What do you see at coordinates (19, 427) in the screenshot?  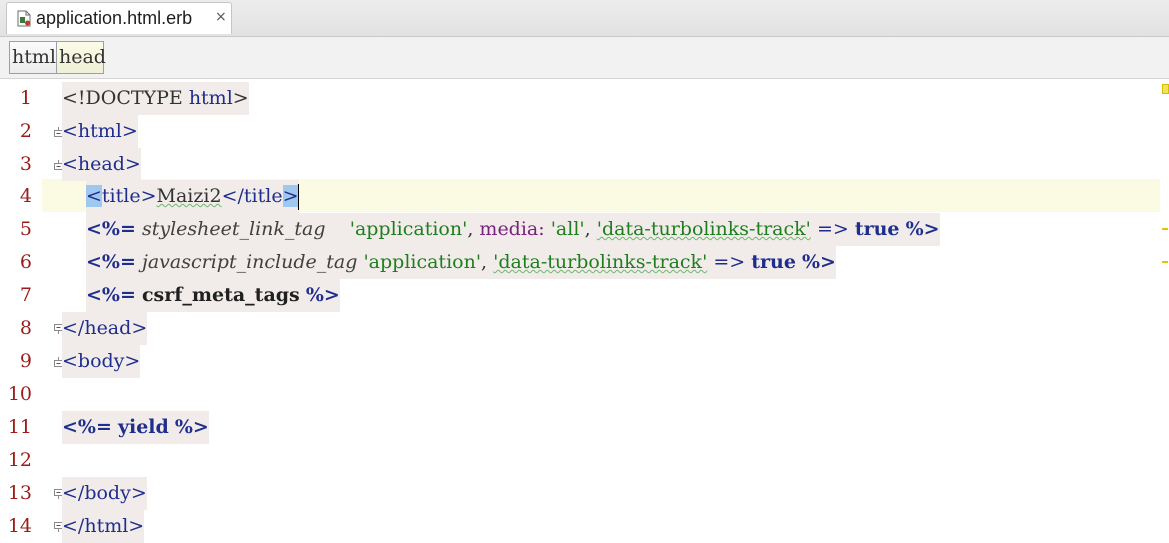 I see `line-number: 11` at bounding box center [19, 427].